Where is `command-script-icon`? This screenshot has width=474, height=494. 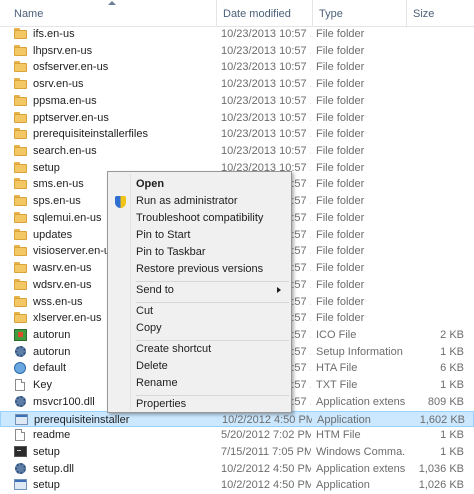
command-script-icon is located at coordinates (20, 451).